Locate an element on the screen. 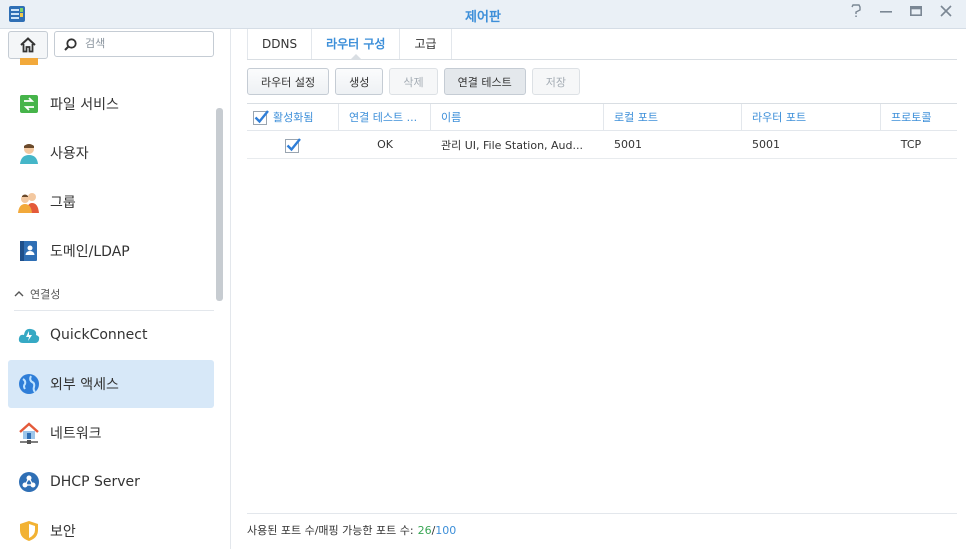 This screenshot has width=966, height=549. sidebar-item-label: 파일 서비스 is located at coordinates (84, 105).